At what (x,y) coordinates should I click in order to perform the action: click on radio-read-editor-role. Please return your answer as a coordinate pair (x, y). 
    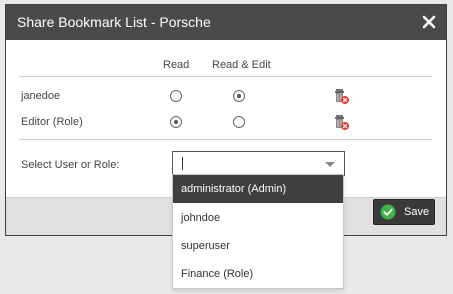
    Looking at the image, I should click on (176, 122).